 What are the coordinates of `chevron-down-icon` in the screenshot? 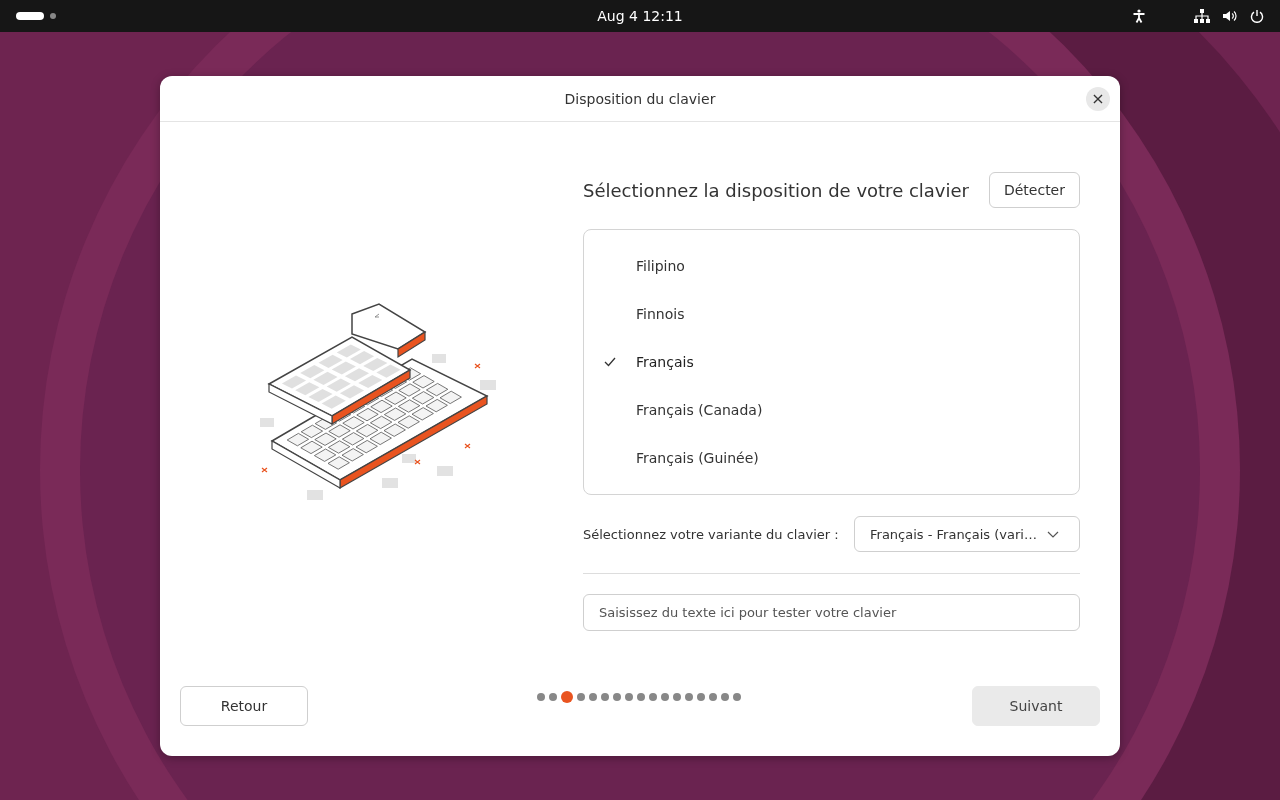 It's located at (1053, 534).